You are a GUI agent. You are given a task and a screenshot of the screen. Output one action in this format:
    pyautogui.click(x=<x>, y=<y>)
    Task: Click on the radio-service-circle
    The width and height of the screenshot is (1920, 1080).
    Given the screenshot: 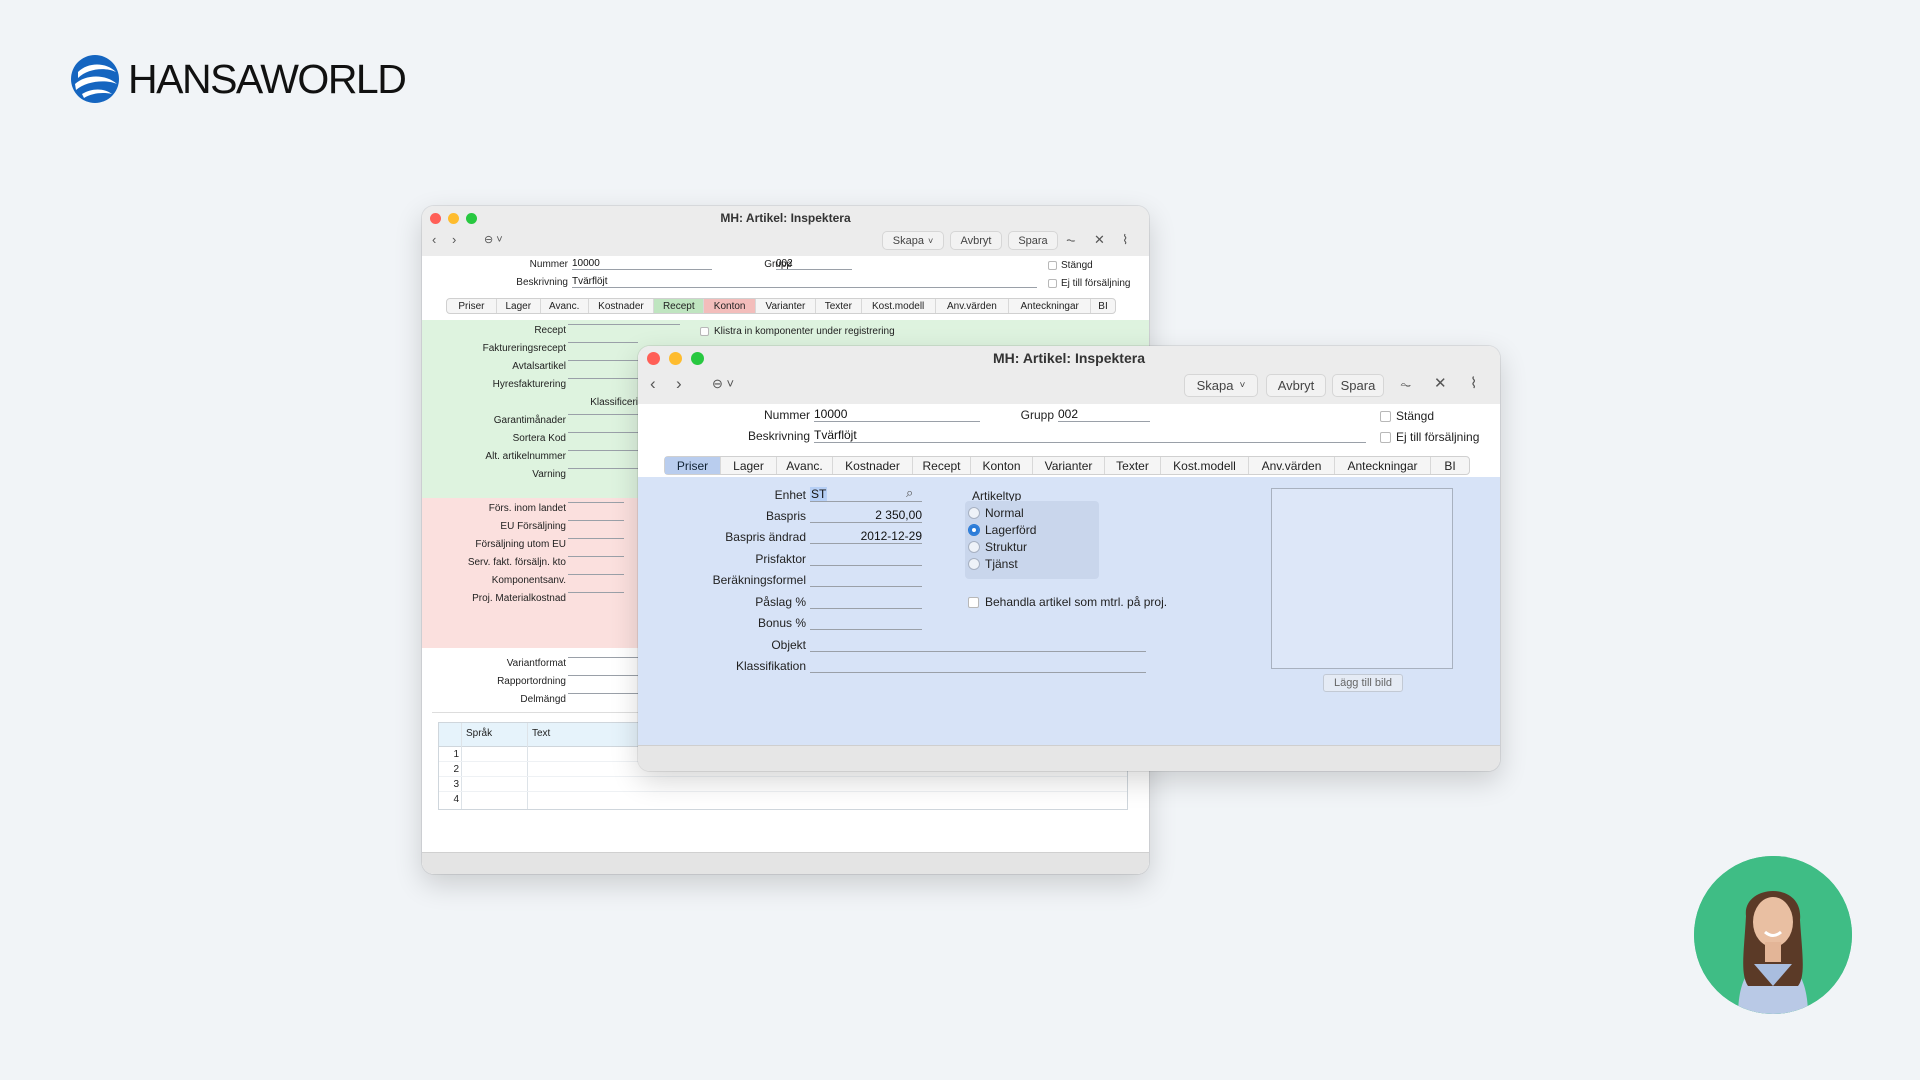 What is the action you would take?
    pyautogui.click(x=974, y=564)
    